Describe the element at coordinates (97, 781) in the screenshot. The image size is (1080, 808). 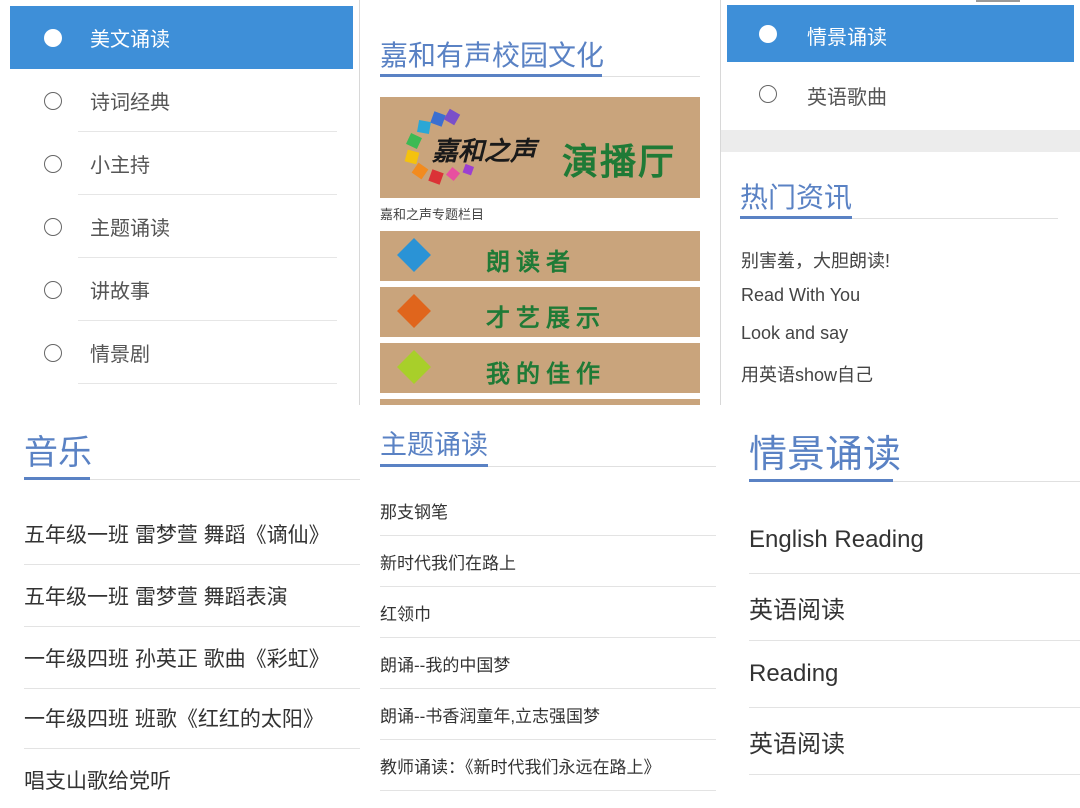
I see `list-item-label: 唱支山歌给党听` at that location.